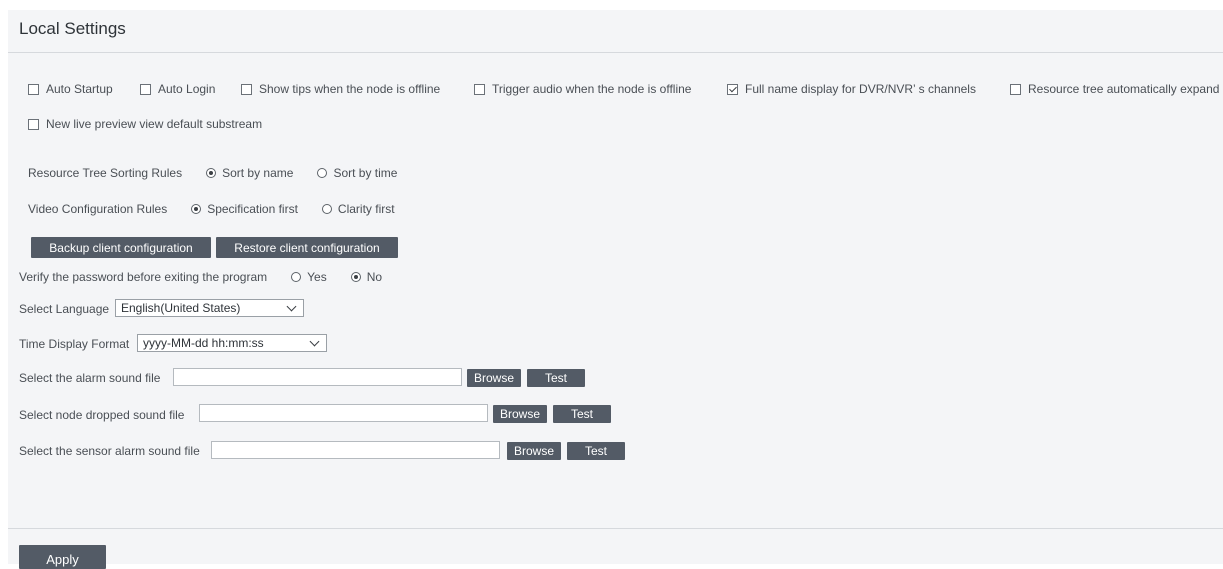 The height and width of the screenshot is (569, 1223). I want to click on resource-tree-expand-checkbox: Resource tree automatically expand, so click(1114, 89).